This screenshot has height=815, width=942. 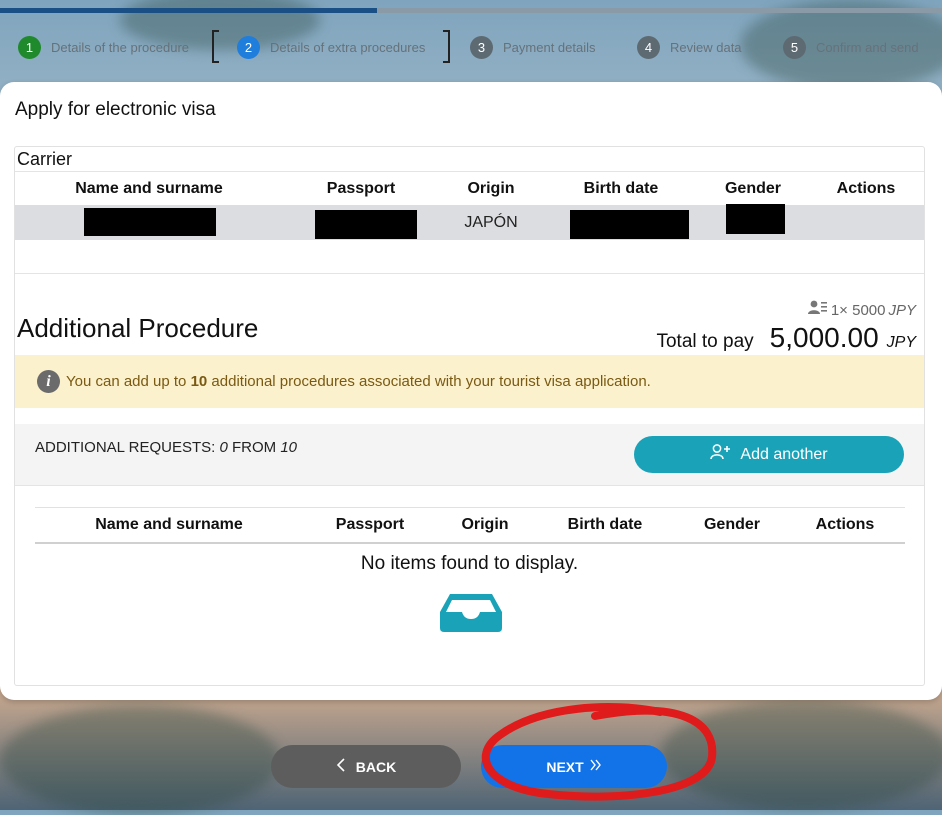 I want to click on unit-price-currency: JPY, so click(x=902, y=310).